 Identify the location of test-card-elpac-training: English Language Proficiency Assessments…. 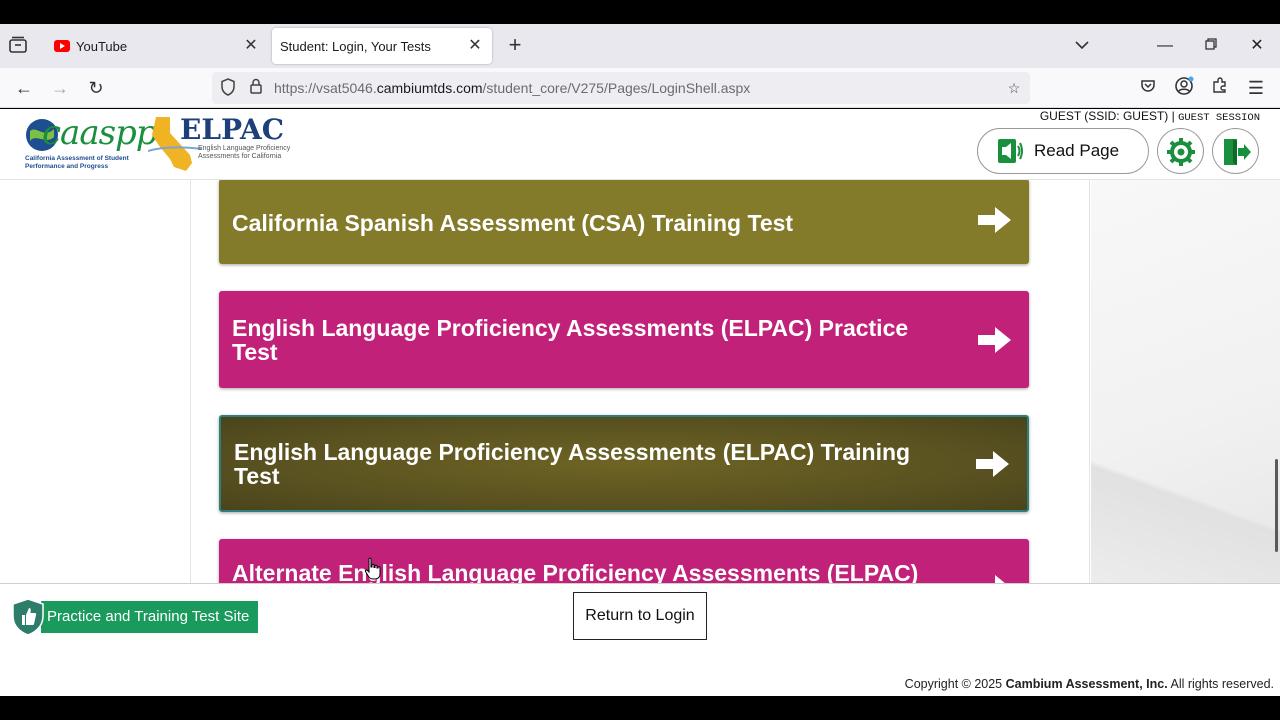
(624, 463).